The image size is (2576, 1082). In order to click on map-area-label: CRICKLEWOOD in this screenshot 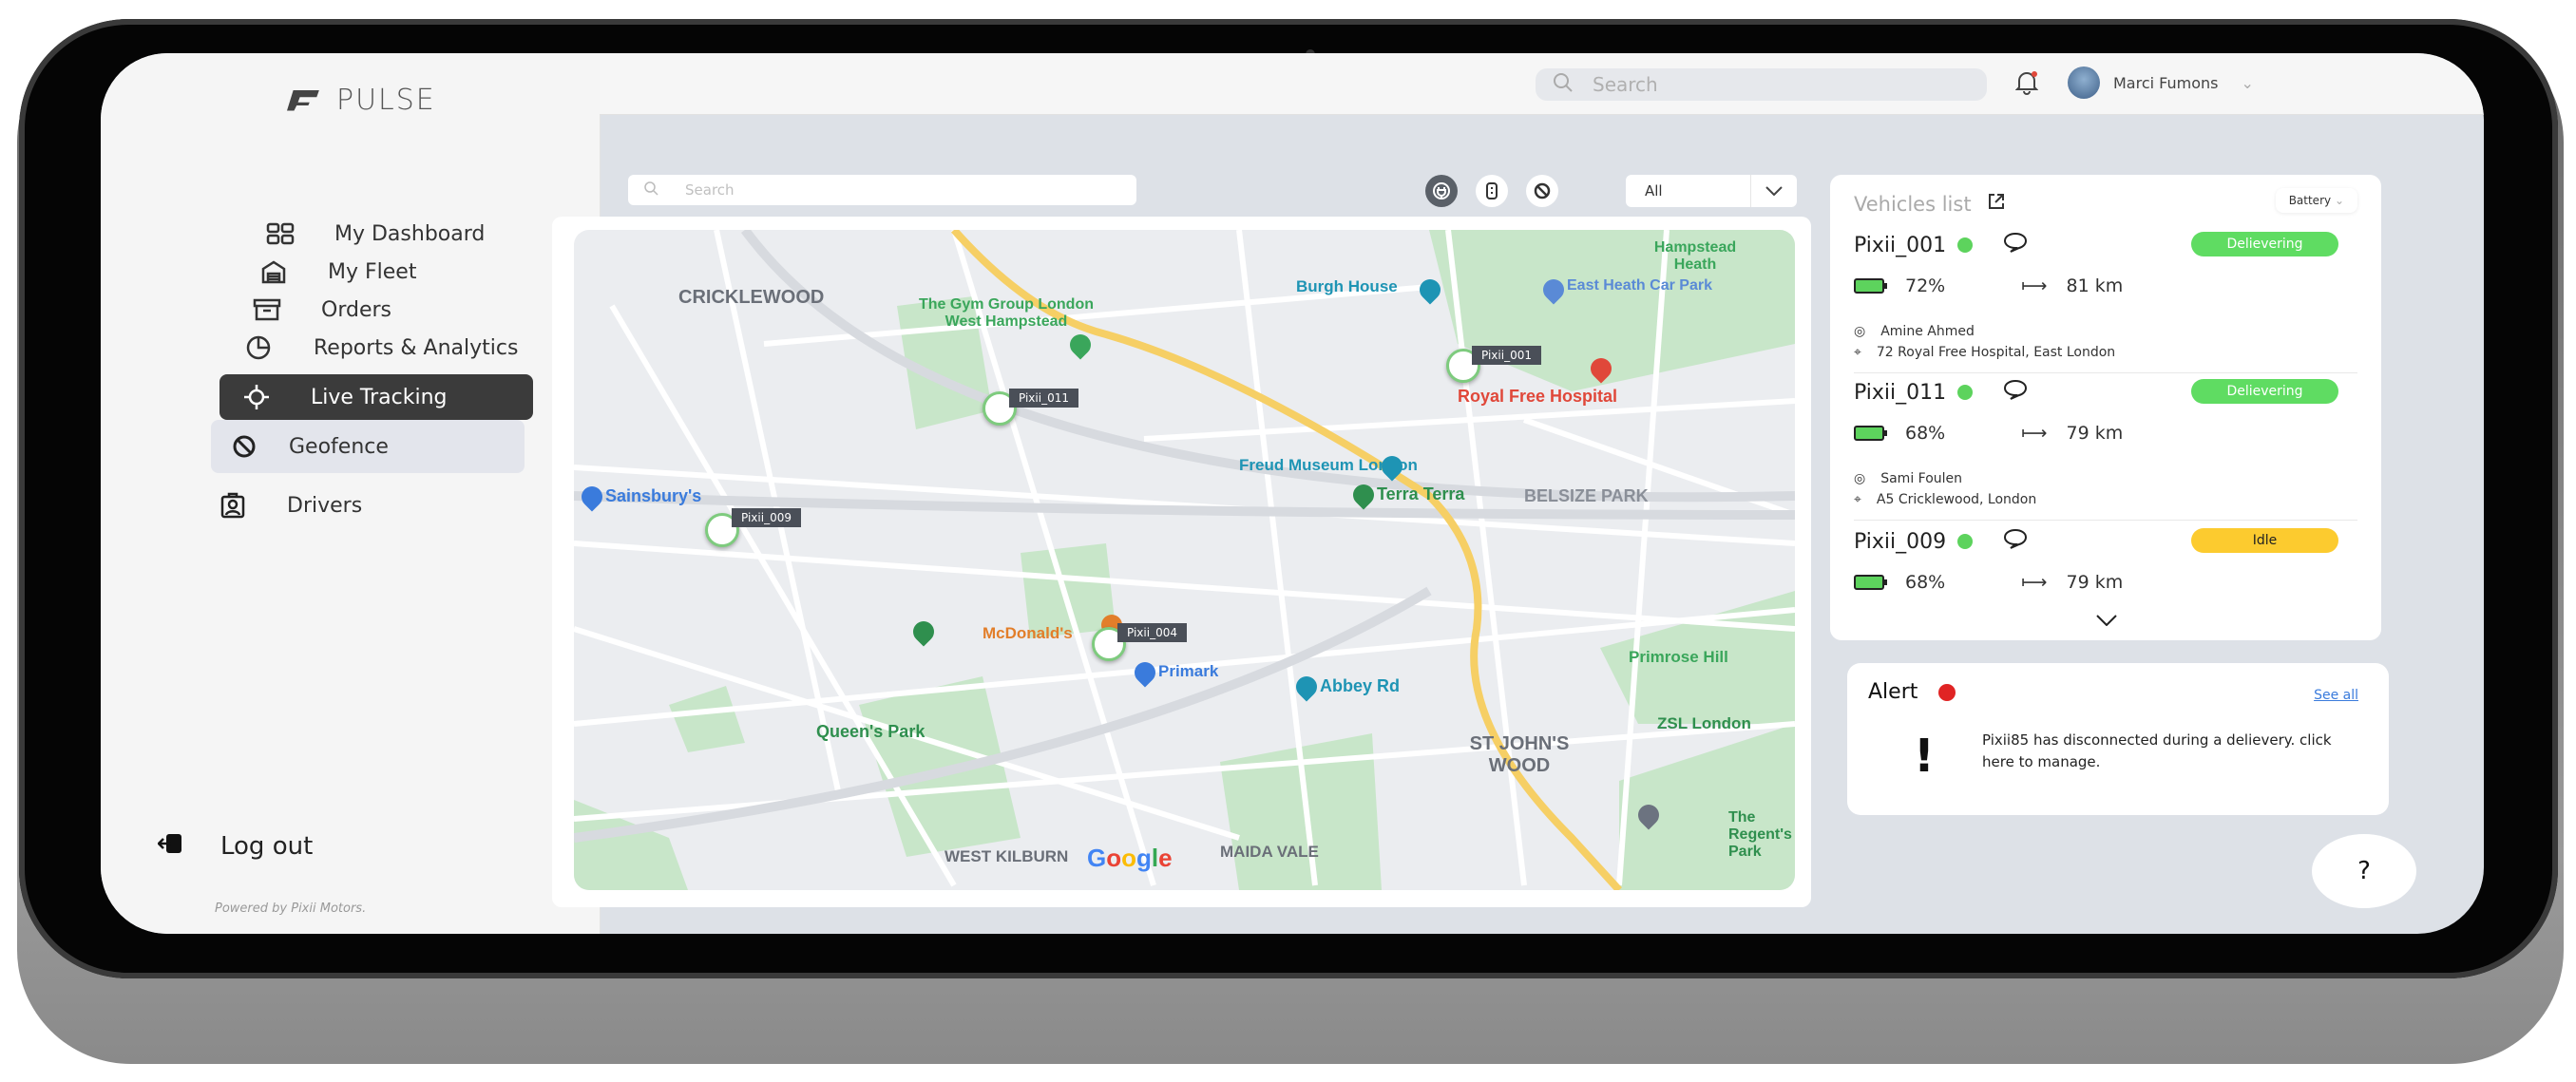, I will do `click(751, 297)`.